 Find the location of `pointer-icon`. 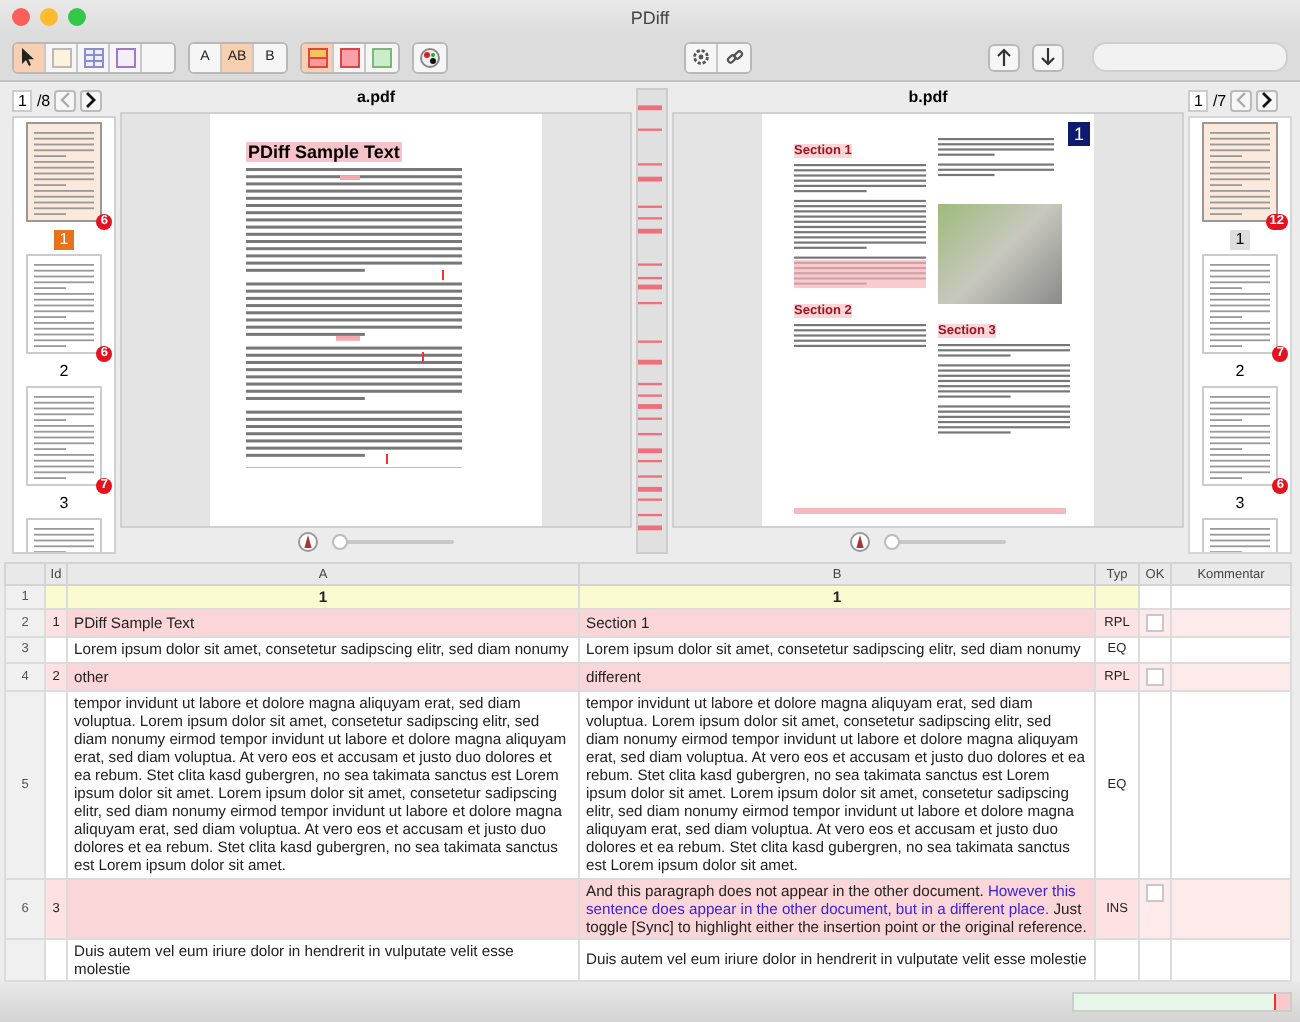

pointer-icon is located at coordinates (29, 57).